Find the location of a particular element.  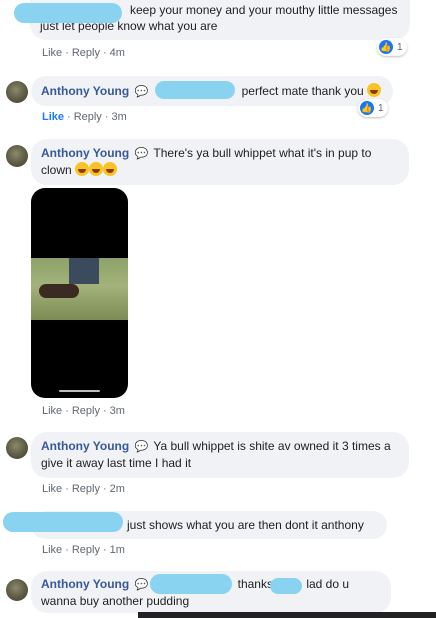

comment-actions: Like · Reply · 4m is located at coordinates (83, 53).